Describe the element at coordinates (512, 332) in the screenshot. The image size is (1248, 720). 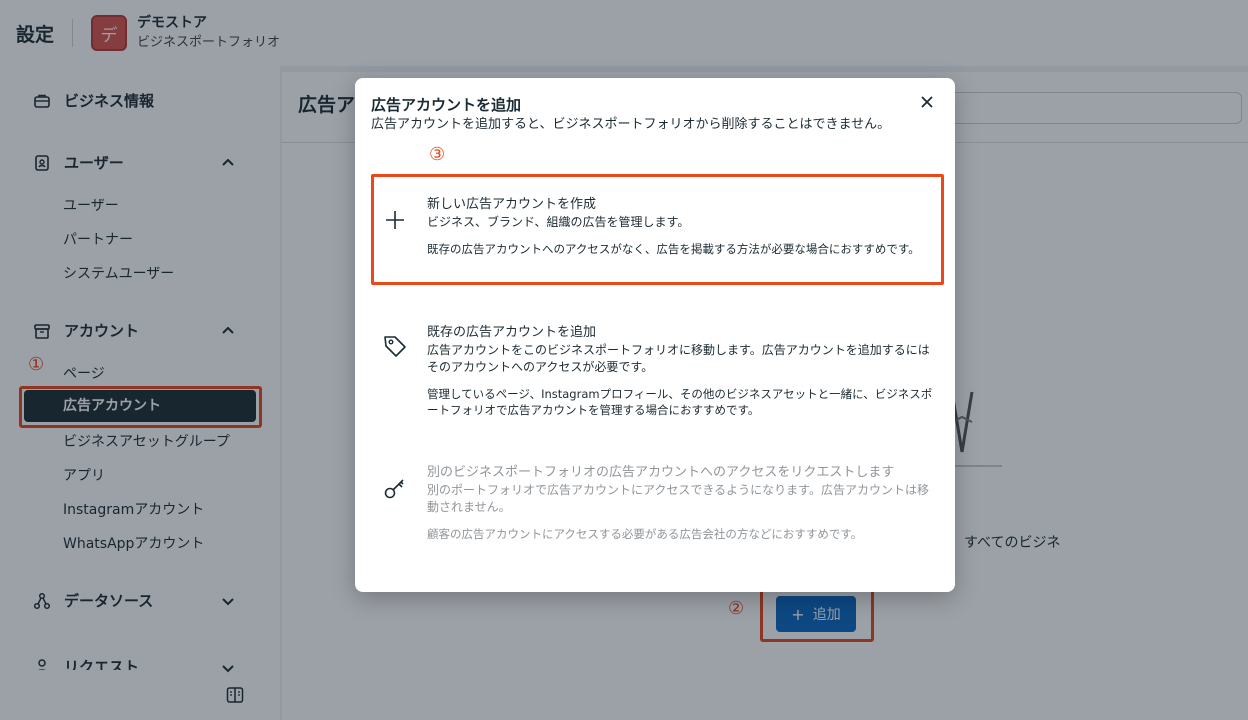
I see `option-title: 既存の広告アカウントを追加` at that location.